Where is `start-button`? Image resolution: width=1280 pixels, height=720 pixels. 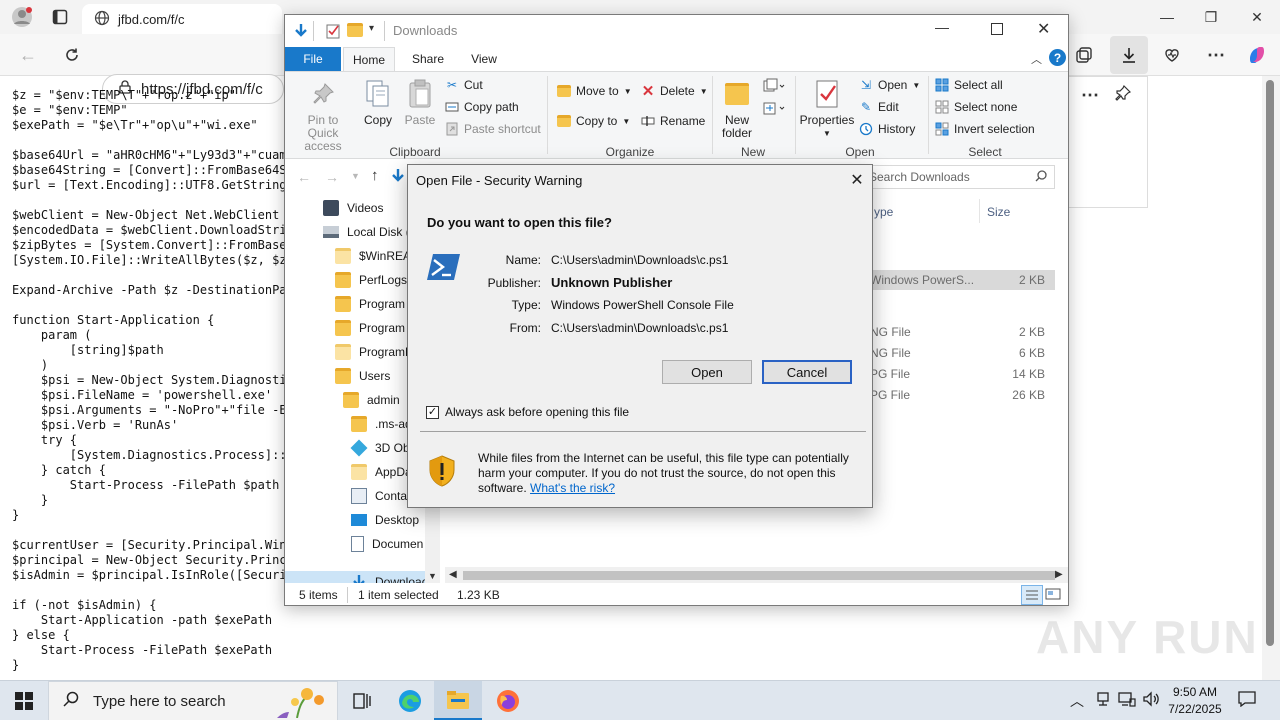
start-button is located at coordinates (24, 700).